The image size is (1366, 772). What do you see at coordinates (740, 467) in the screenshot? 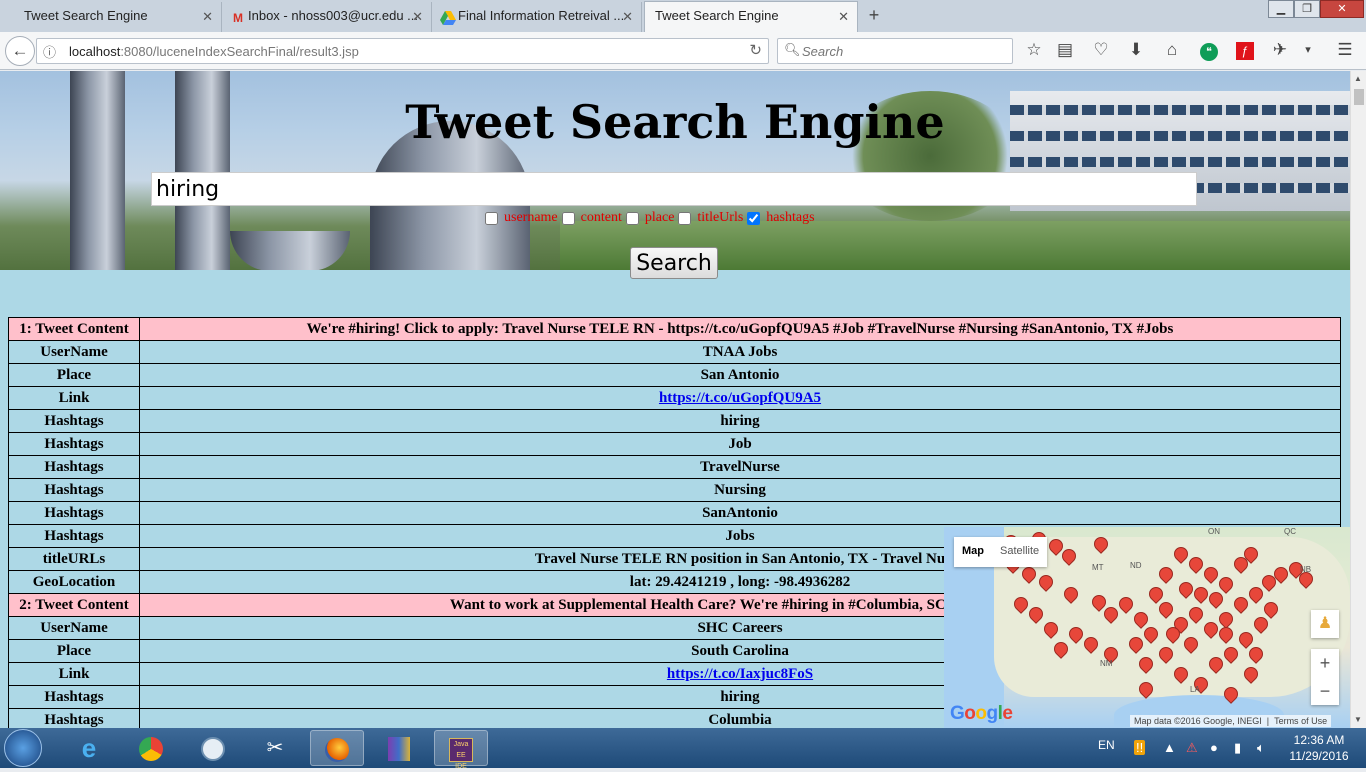
I see `field-value-cell: TravelNurse` at bounding box center [740, 467].